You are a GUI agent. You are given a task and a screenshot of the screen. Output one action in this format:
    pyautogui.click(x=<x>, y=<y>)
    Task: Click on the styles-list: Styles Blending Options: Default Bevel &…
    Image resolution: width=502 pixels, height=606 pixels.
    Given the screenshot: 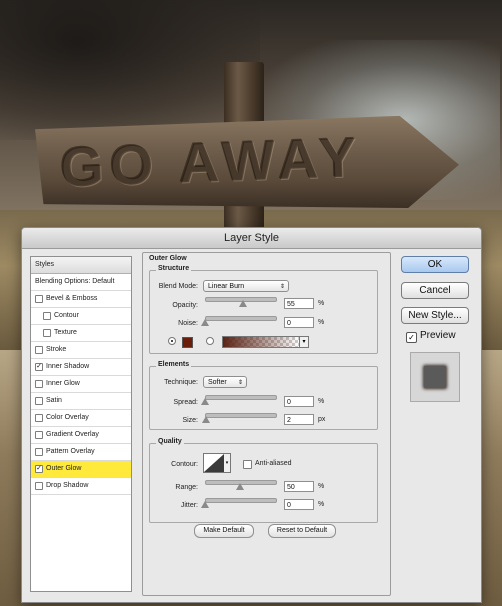 What is the action you would take?
    pyautogui.click(x=81, y=424)
    